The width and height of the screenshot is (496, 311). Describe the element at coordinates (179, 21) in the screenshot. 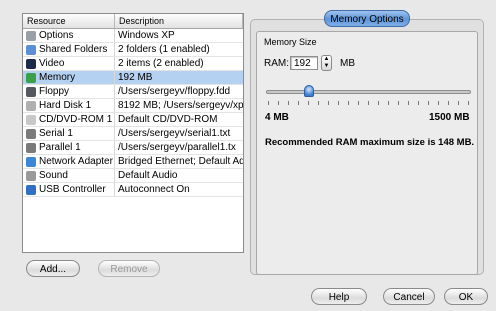

I see `column-header-description: Description` at that location.